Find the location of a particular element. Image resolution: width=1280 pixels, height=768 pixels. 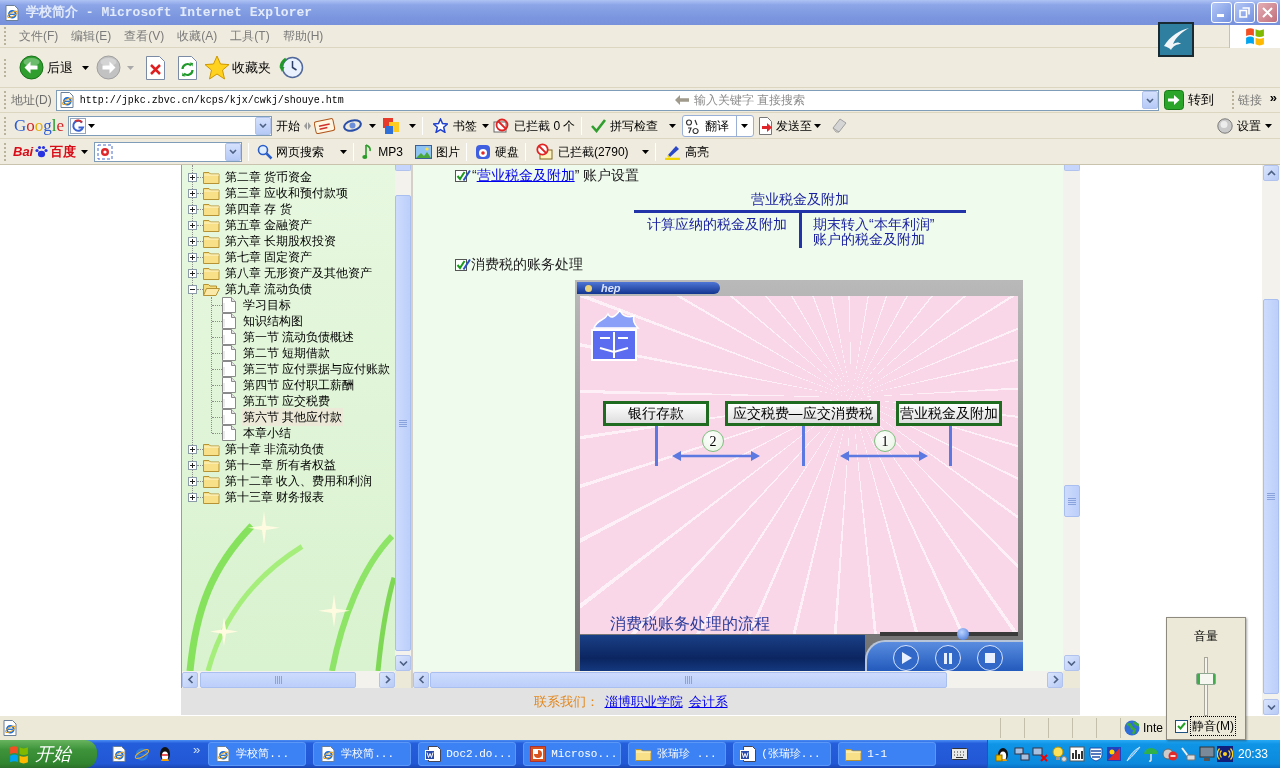

favorites-button: 收藏夹 is located at coordinates (237, 67).